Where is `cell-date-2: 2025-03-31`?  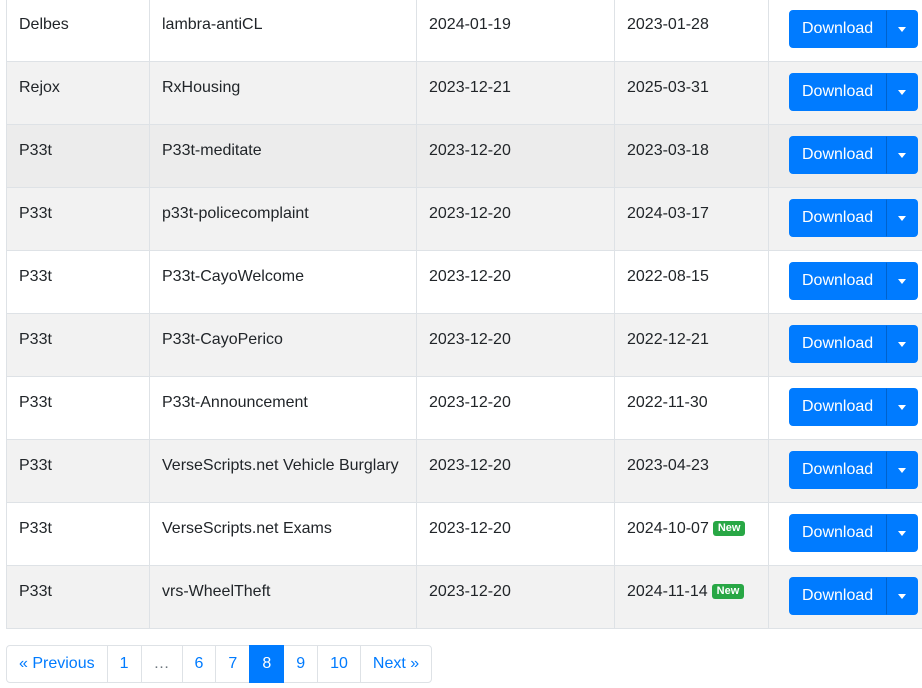
cell-date-2: 2025-03-31 is located at coordinates (691, 93).